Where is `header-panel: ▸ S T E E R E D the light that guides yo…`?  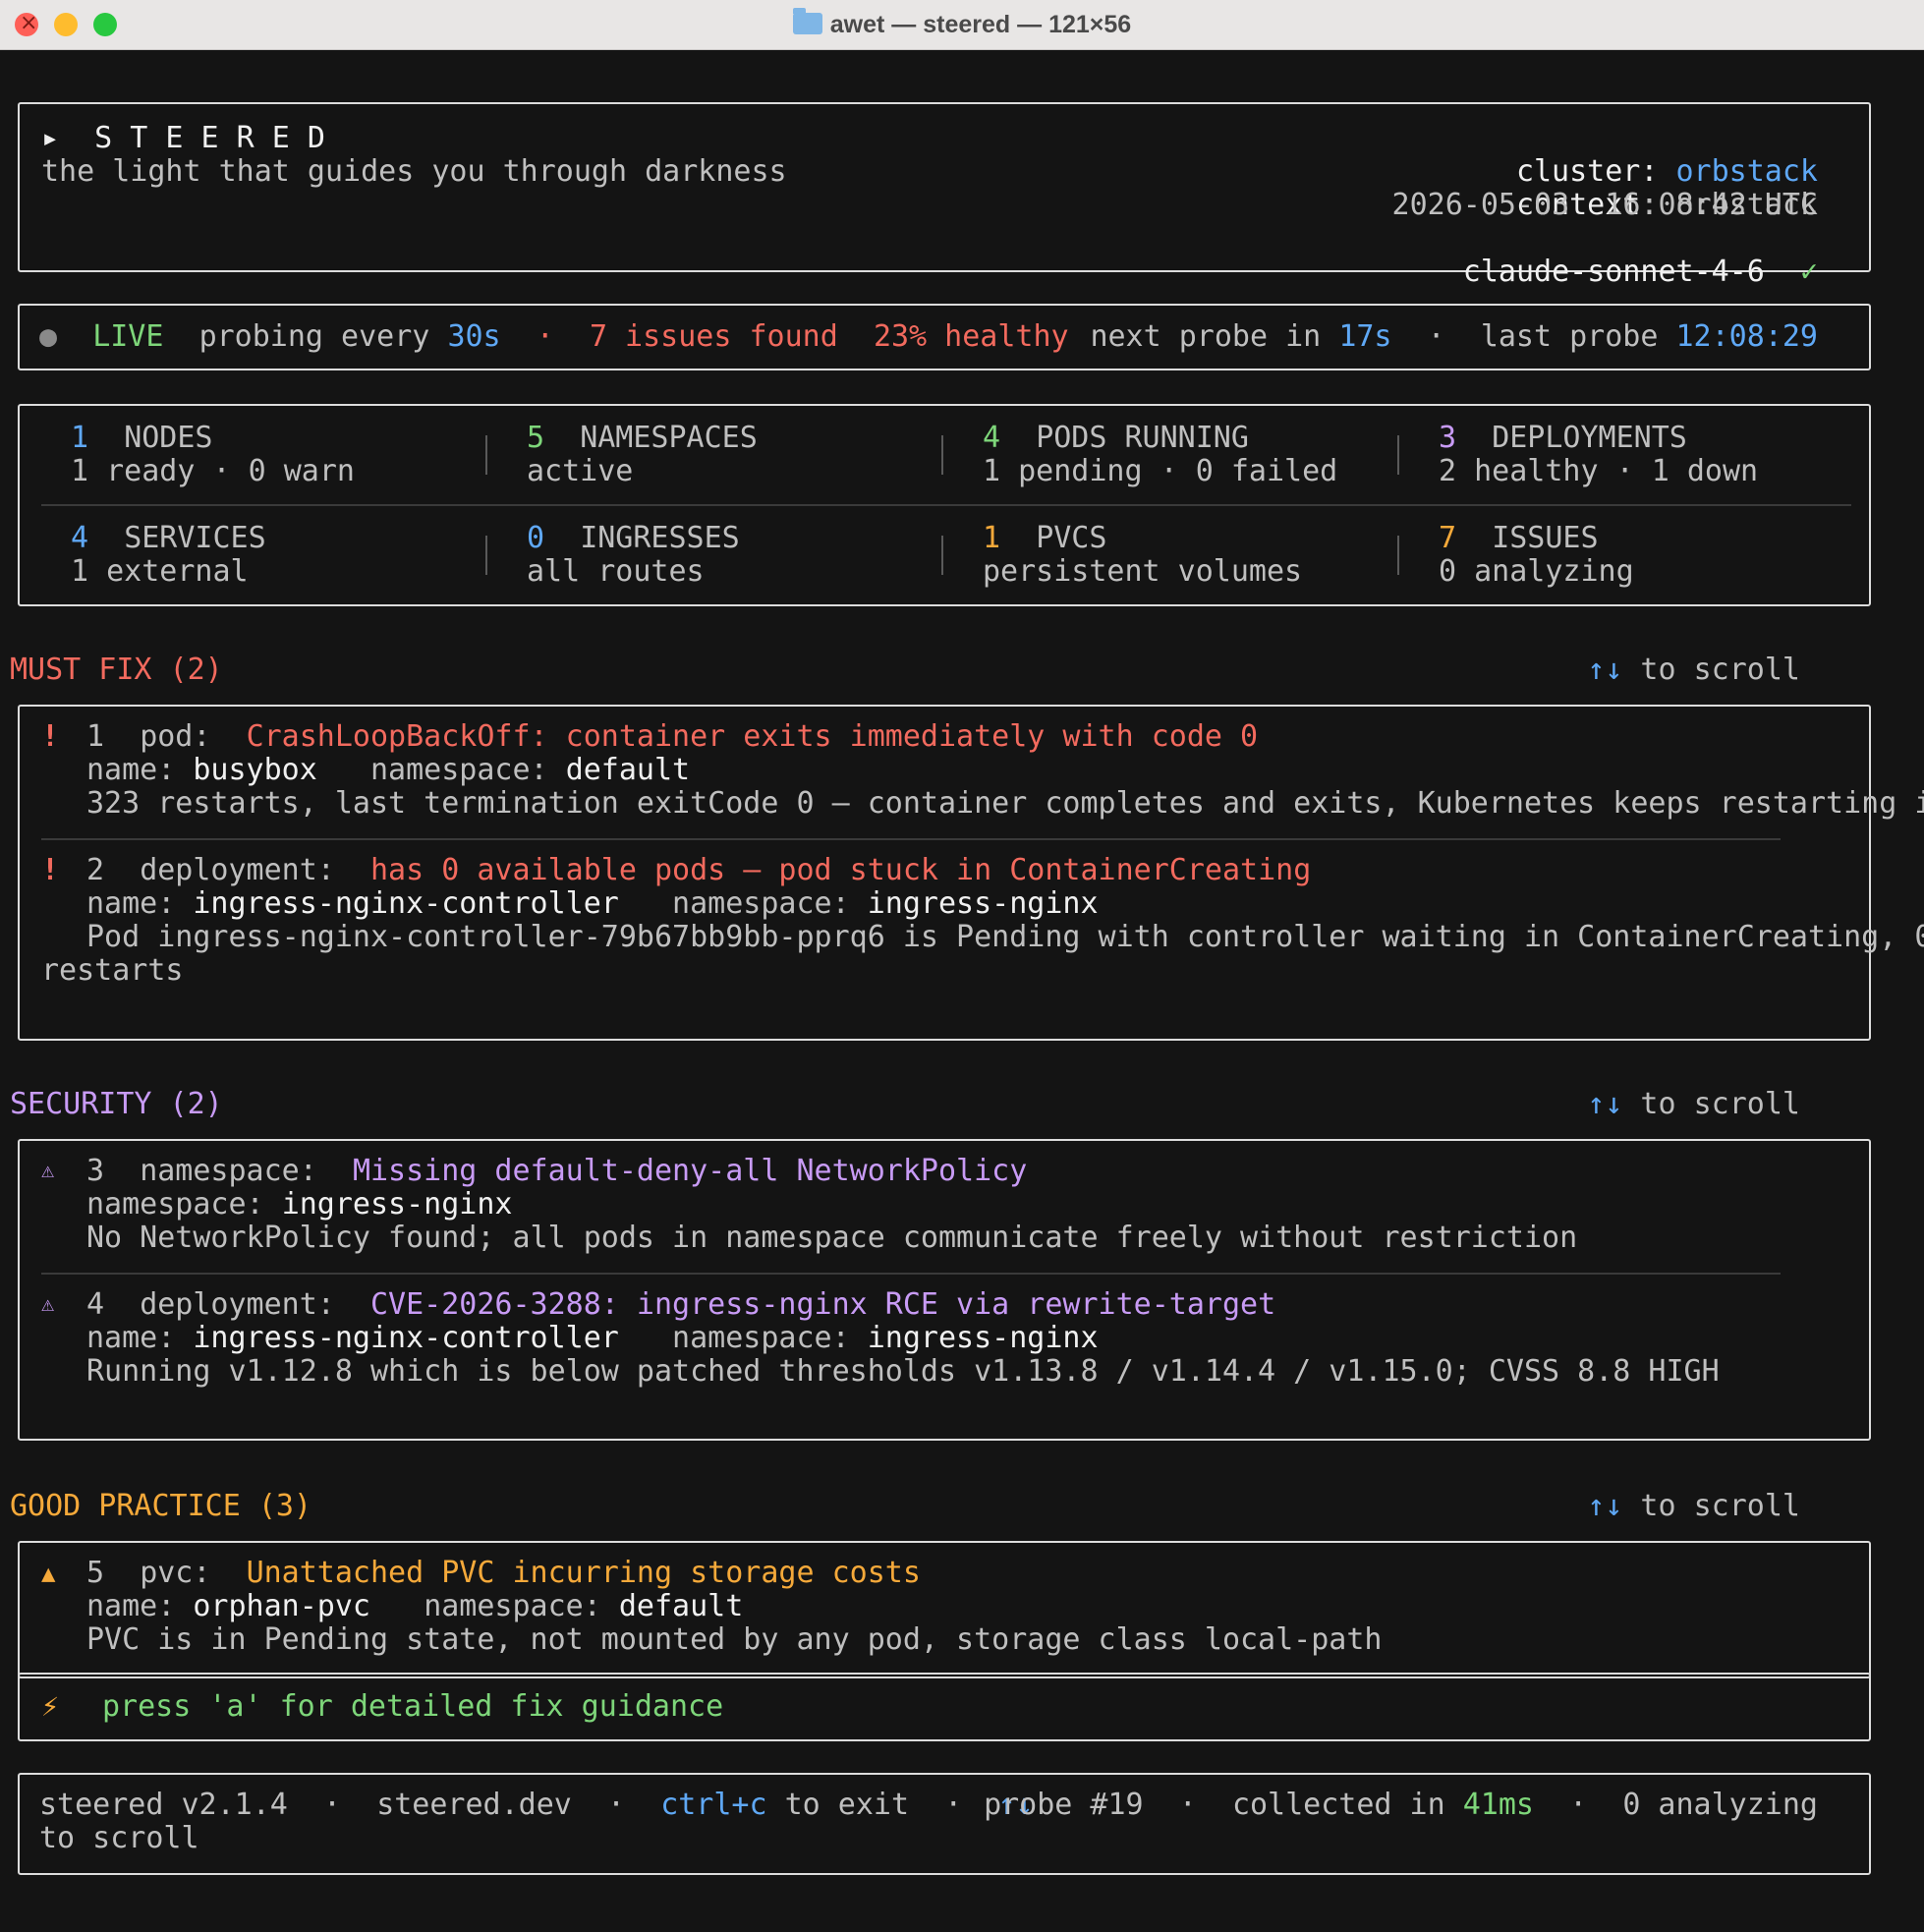 header-panel: ▸ S T E E R E D the light that guides yo… is located at coordinates (944, 196).